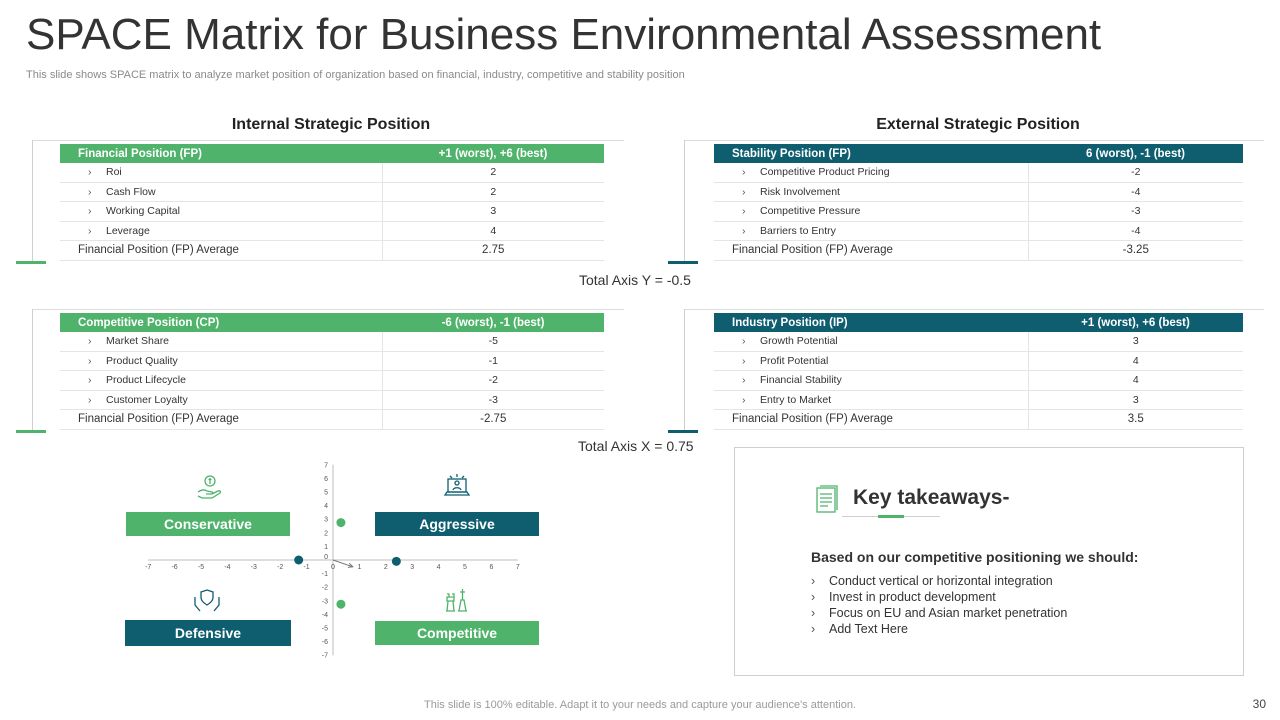 The image size is (1280, 720). Describe the element at coordinates (332, 419) in the screenshot. I see `average-row: Financial Position (FP) Average -2.75` at that location.